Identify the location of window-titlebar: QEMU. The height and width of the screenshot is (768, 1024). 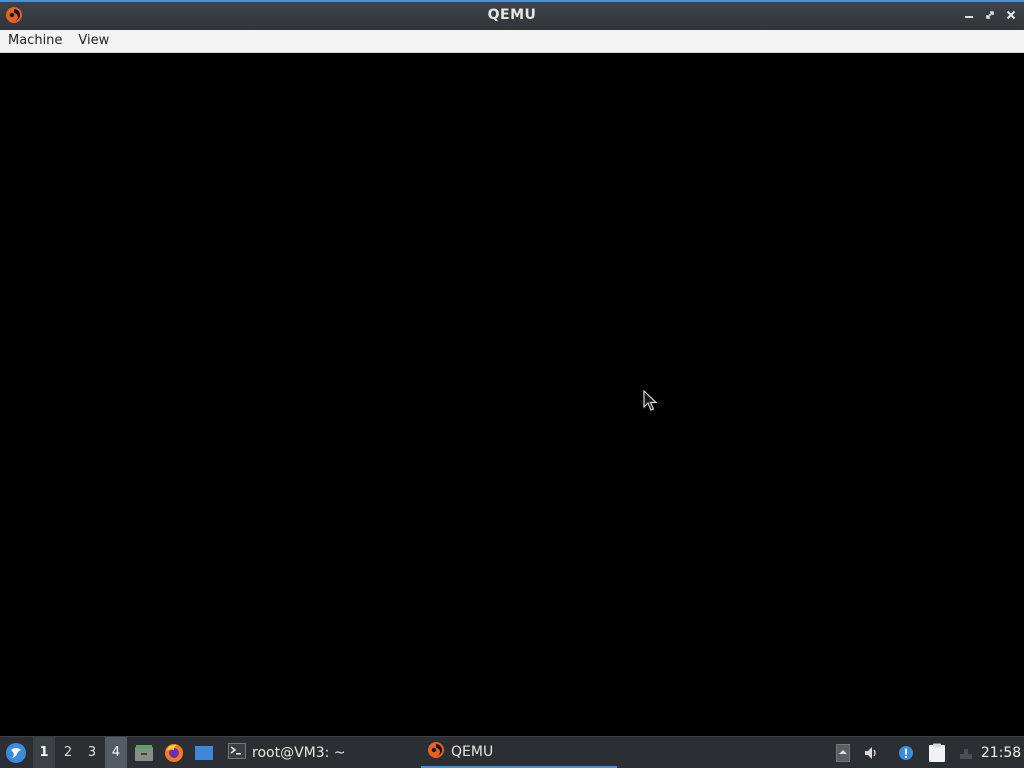
(512, 15).